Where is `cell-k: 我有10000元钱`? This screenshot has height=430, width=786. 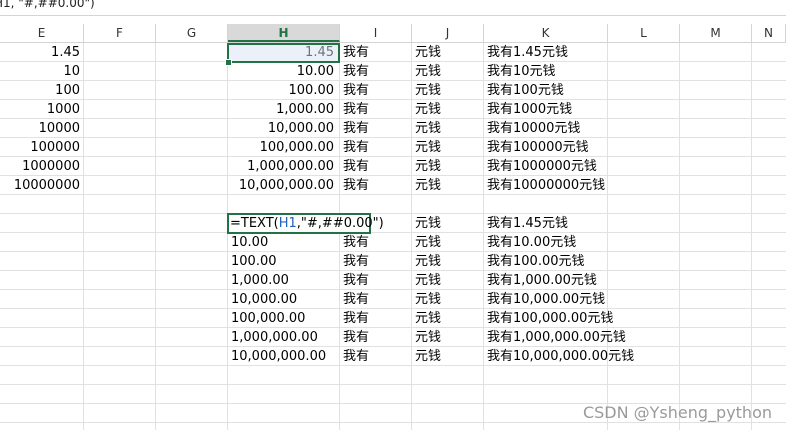 cell-k: 我有10000元钱 is located at coordinates (533, 128).